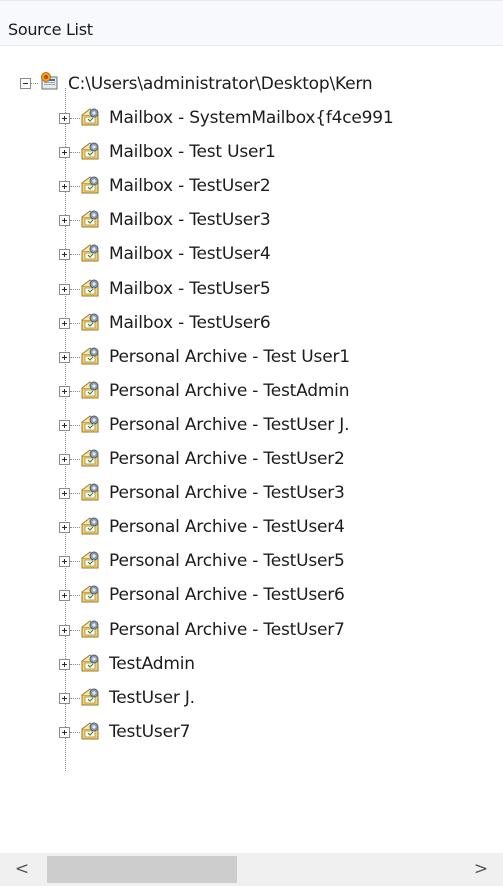 The image size is (503, 890). I want to click on tree-item-label: Mailbox - Test User1, so click(192, 152).